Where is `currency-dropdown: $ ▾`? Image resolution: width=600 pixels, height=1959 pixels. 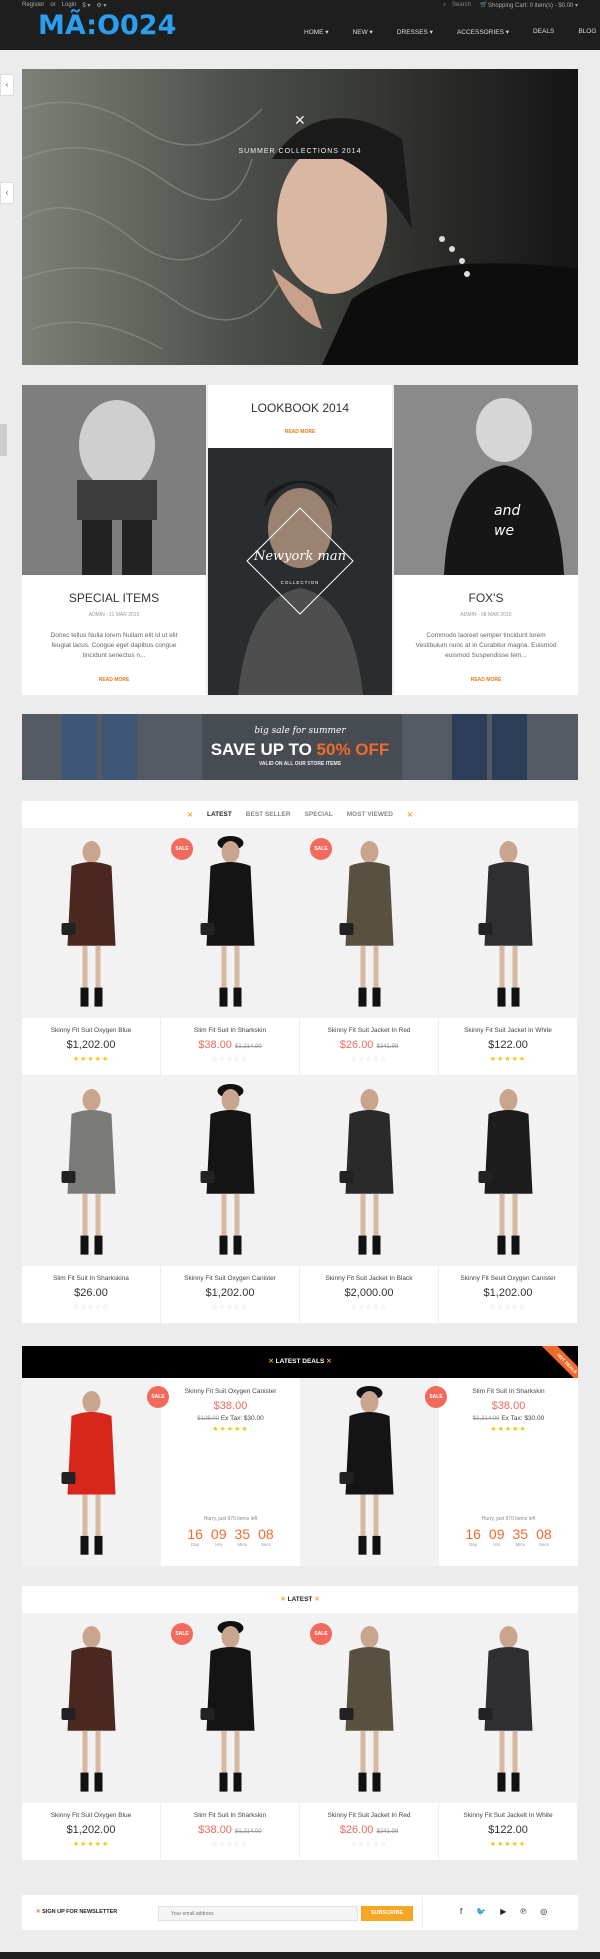 currency-dropdown: $ ▾ is located at coordinates (86, 5).